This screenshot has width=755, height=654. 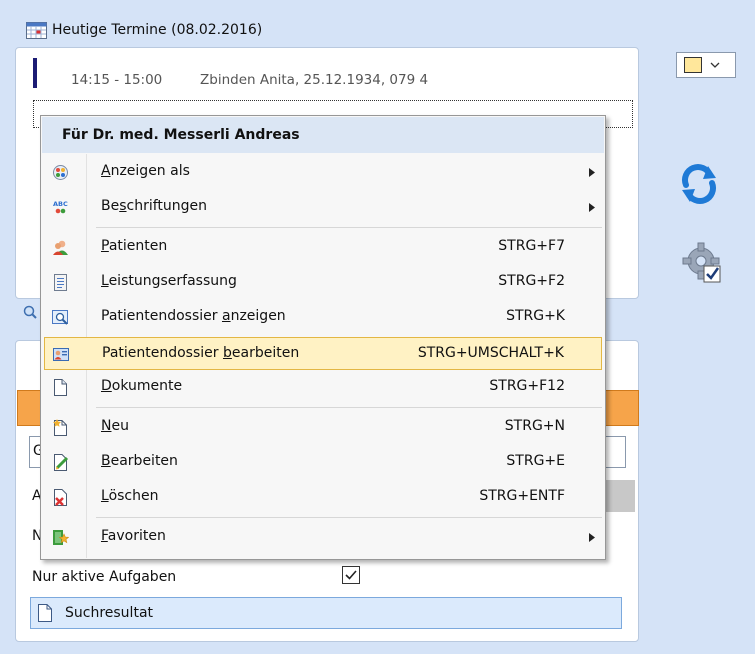 What do you see at coordinates (60, 317) in the screenshot?
I see `view-dossier-icon` at bounding box center [60, 317].